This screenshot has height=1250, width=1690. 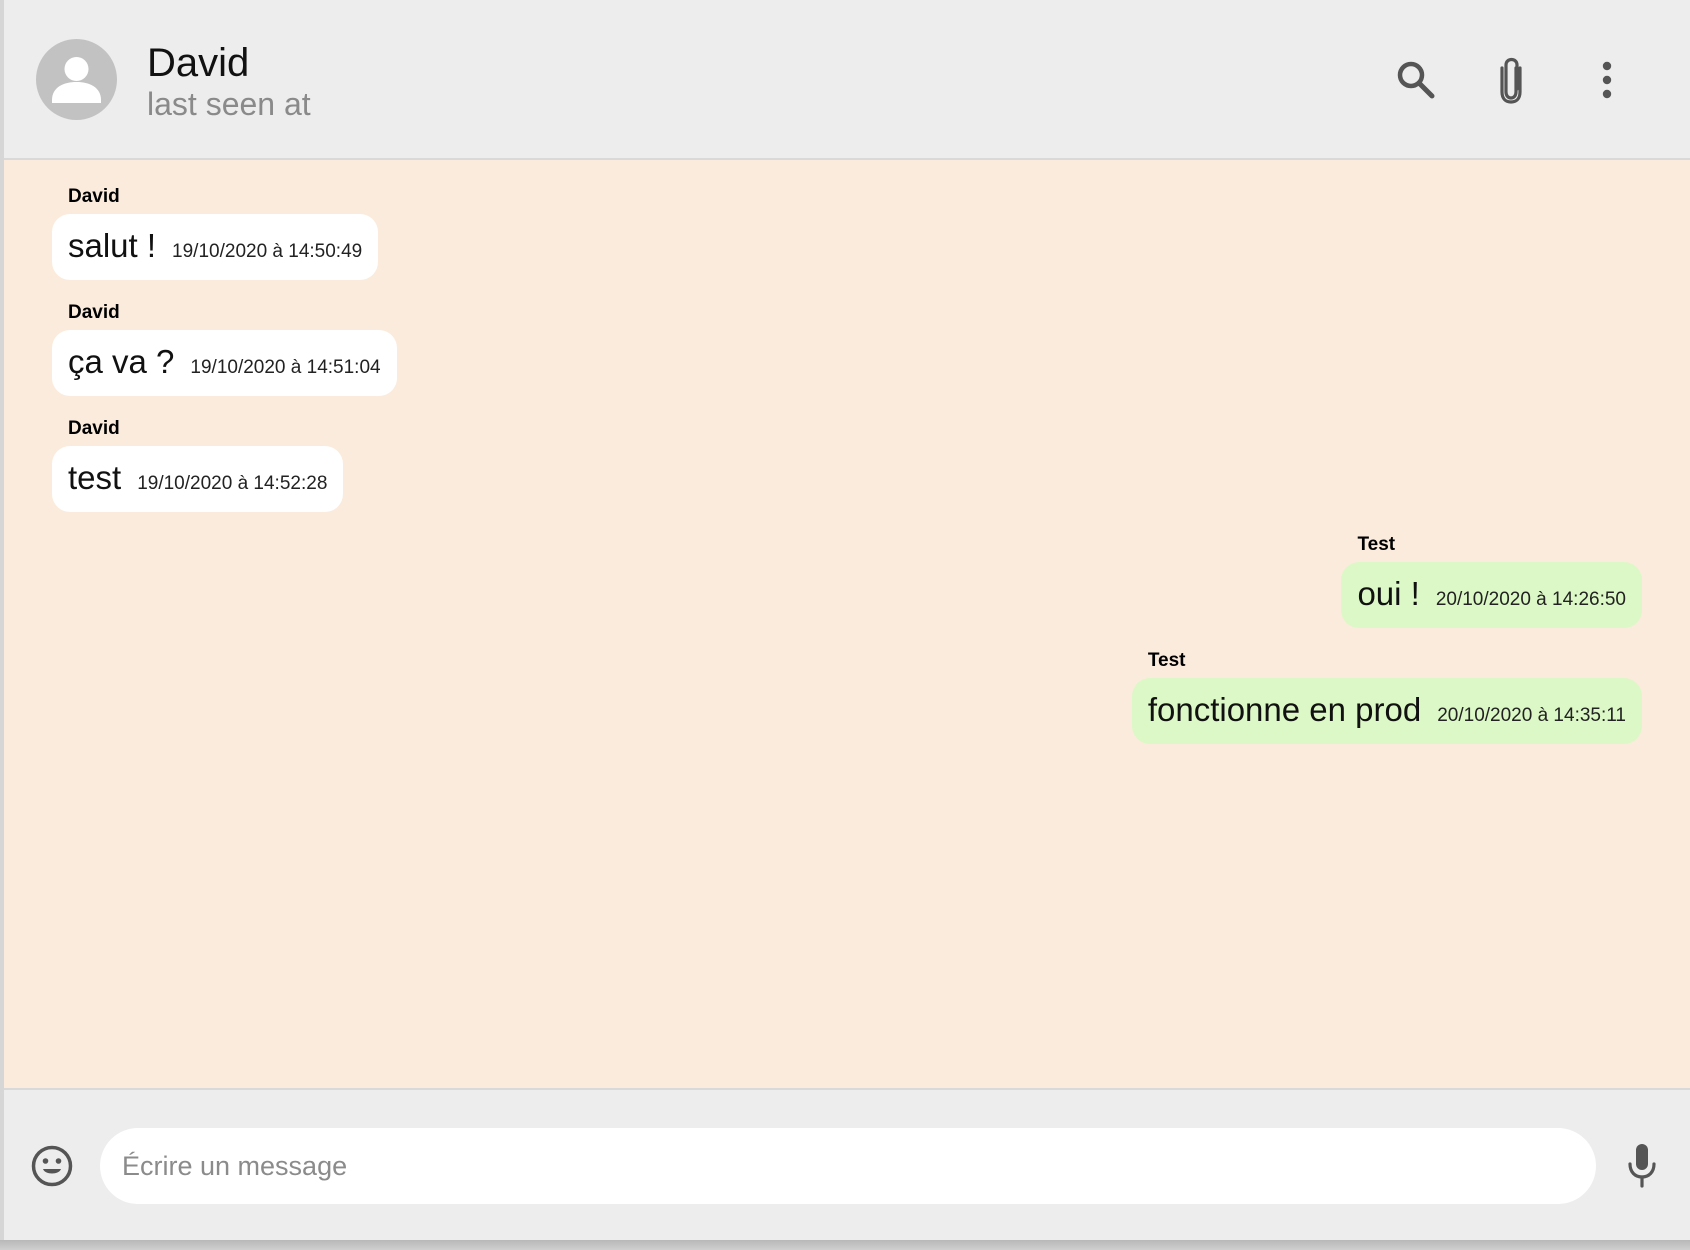 What do you see at coordinates (229, 104) in the screenshot?
I see `contact-status: last seen at` at bounding box center [229, 104].